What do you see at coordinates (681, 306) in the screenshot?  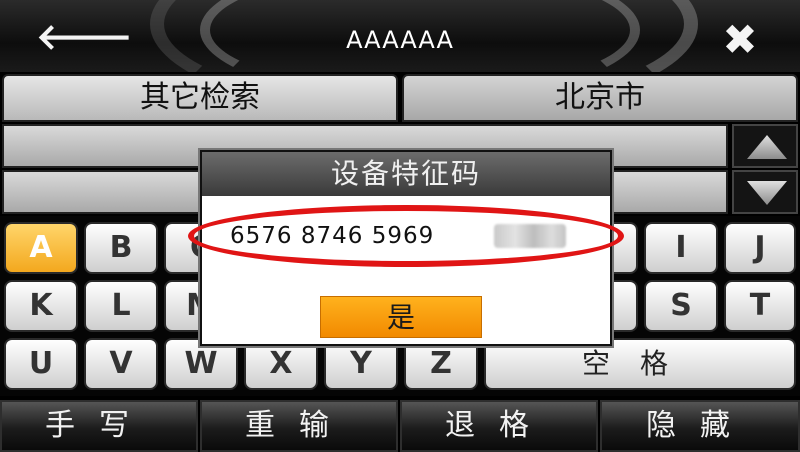 I see `key-s: S` at bounding box center [681, 306].